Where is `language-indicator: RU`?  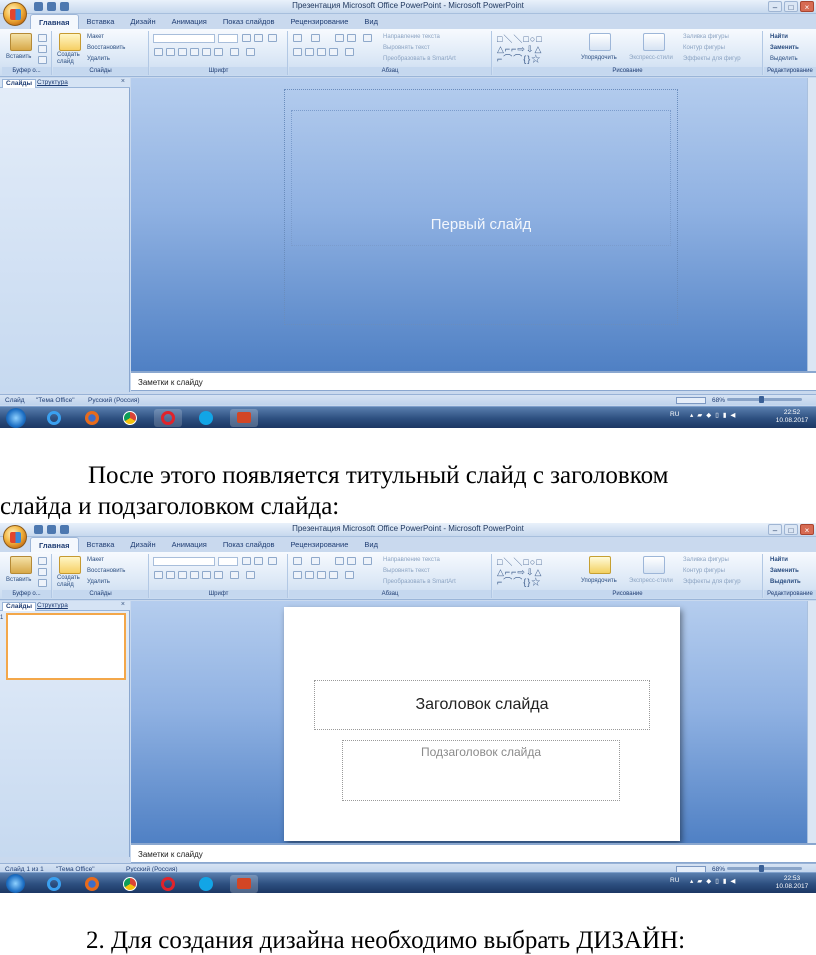 language-indicator: RU is located at coordinates (674, 414).